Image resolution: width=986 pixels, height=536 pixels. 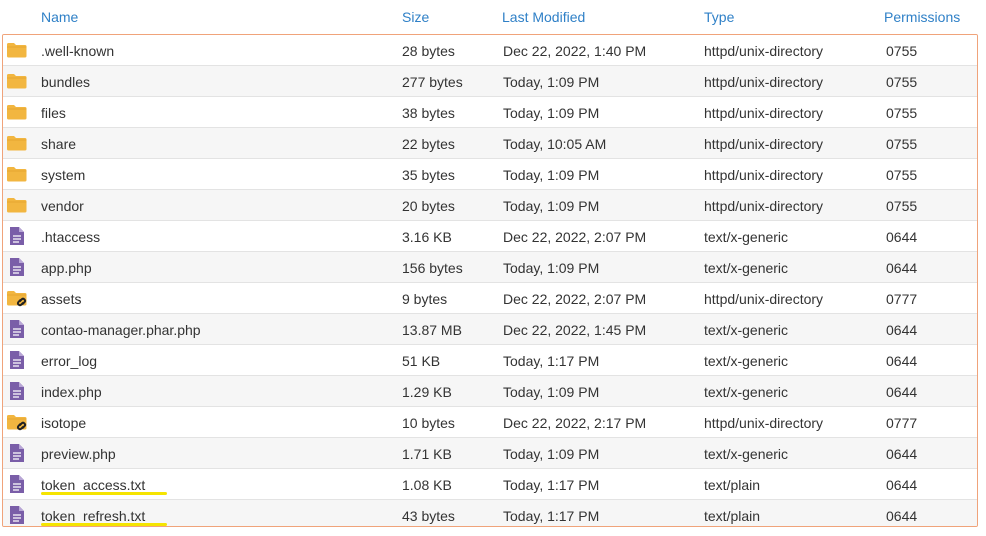 What do you see at coordinates (432, 82) in the screenshot?
I see `file-size: 277 bytes` at bounding box center [432, 82].